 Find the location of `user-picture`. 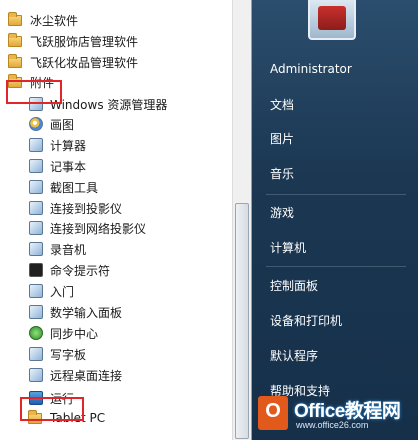

user-picture is located at coordinates (332, 20).